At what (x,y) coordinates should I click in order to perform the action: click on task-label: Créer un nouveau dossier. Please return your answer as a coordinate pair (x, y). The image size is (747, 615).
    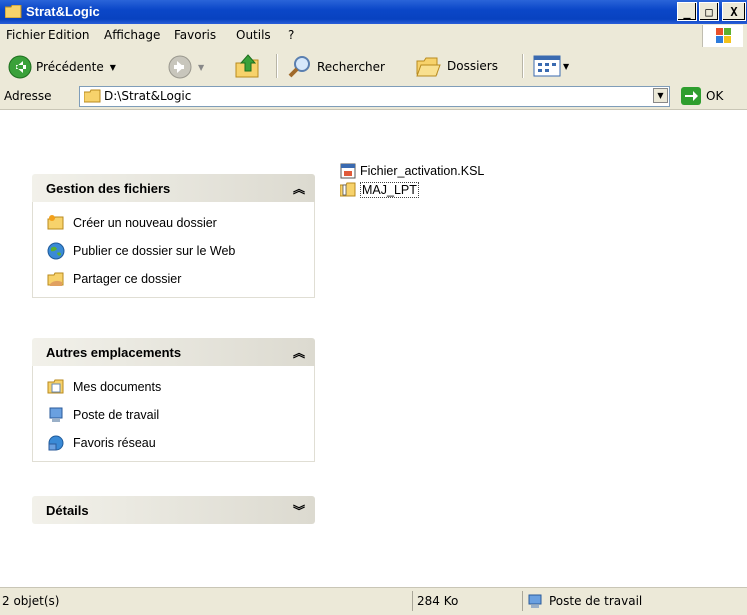
    Looking at the image, I should click on (145, 223).